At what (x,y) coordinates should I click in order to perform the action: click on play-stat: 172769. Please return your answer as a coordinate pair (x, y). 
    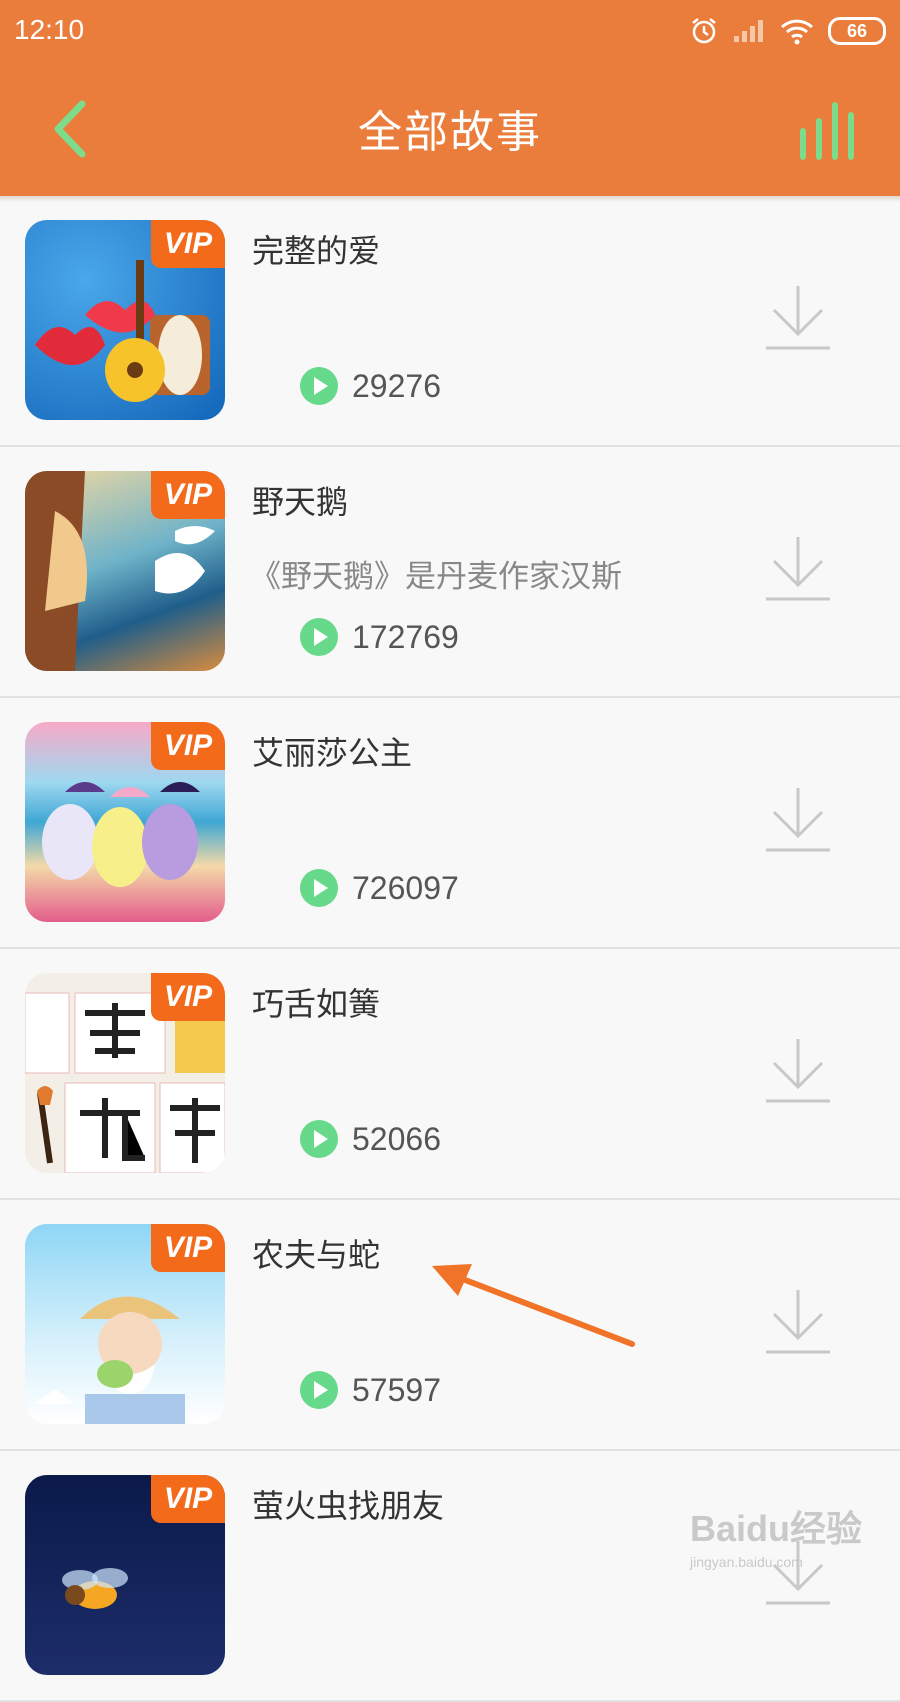
    Looking at the image, I should click on (379, 637).